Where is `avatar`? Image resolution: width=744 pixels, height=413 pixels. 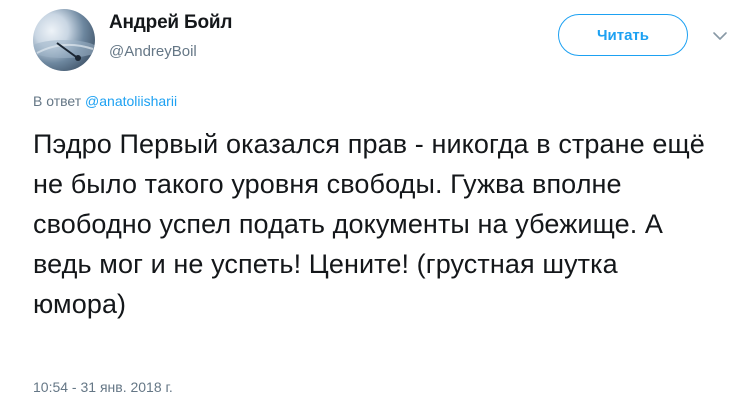
avatar is located at coordinates (64, 40).